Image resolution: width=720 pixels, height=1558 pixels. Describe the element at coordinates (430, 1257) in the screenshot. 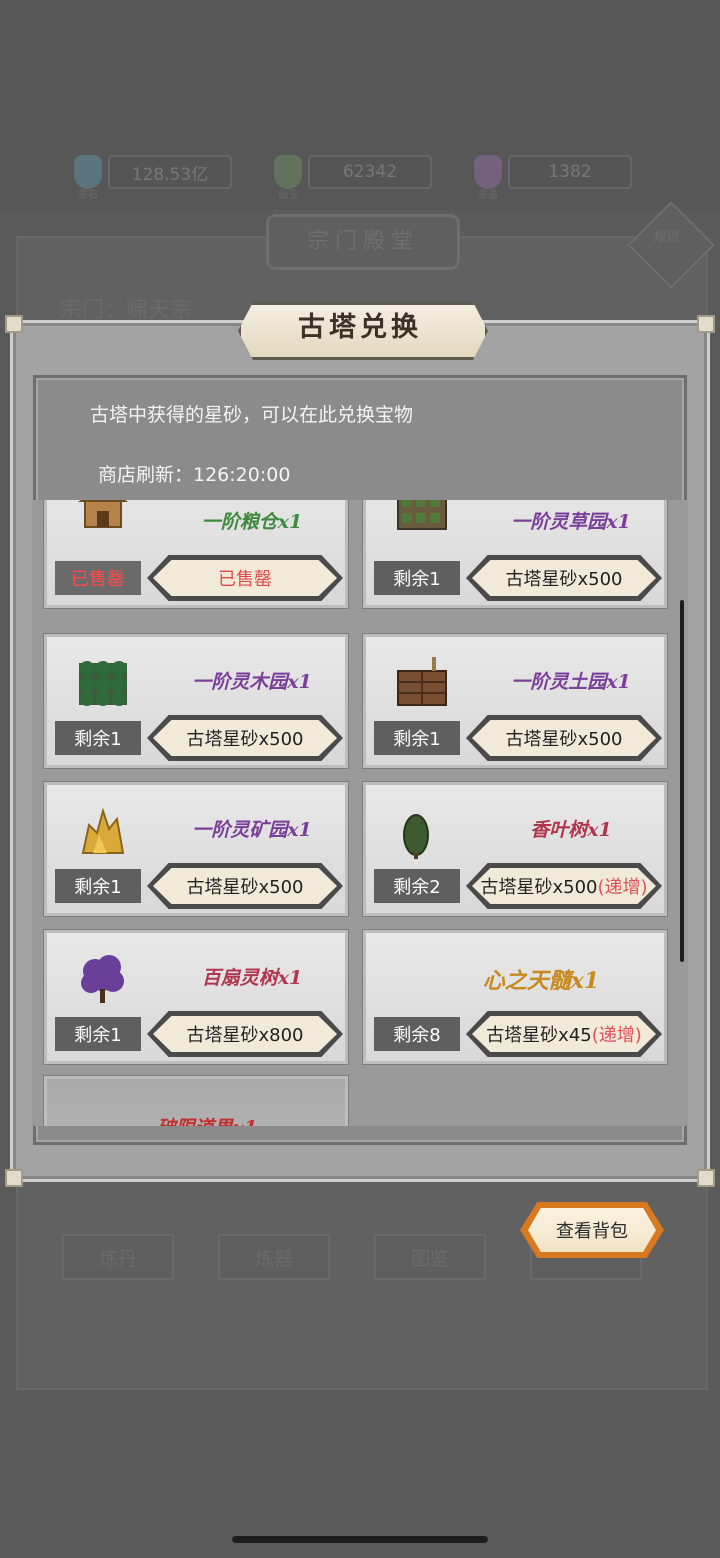

I see `tab-codex: 图鉴` at that location.